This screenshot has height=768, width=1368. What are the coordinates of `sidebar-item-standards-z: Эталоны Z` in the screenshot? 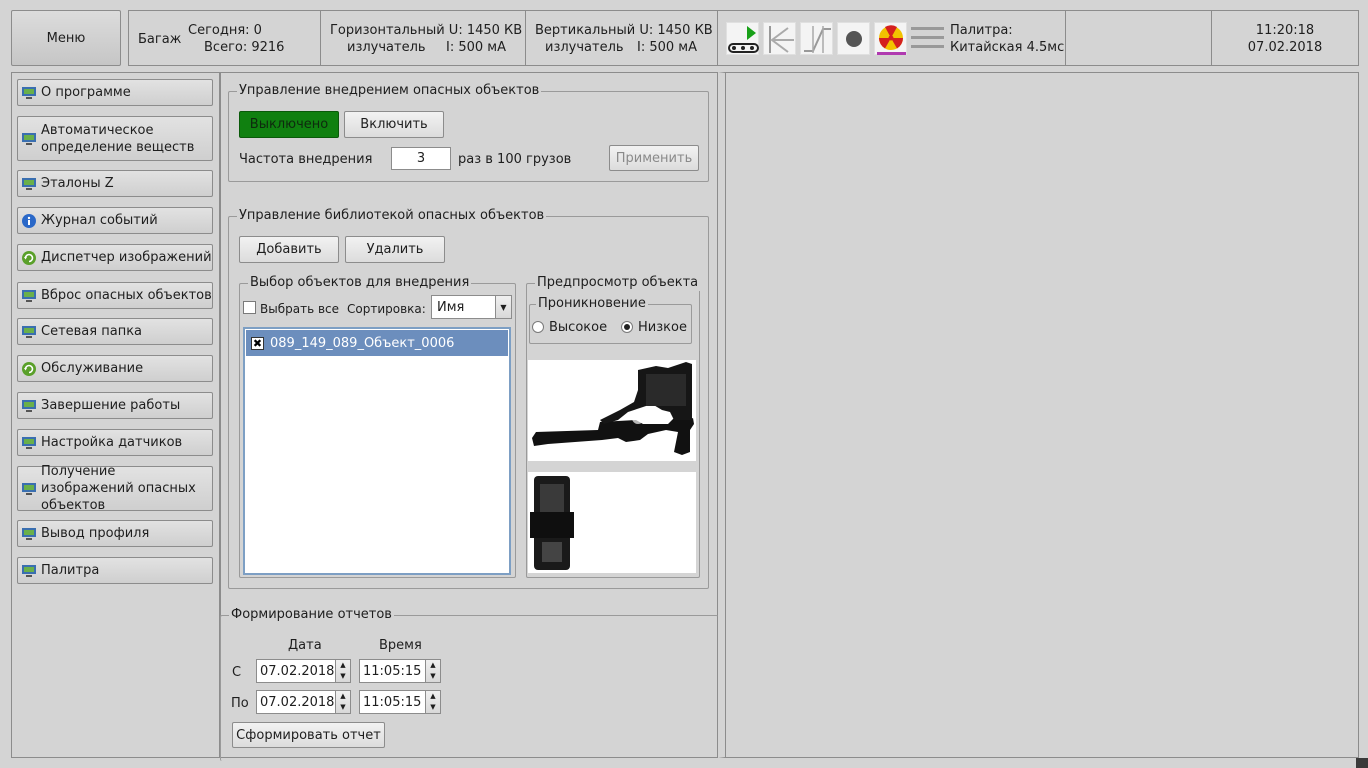 It's located at (115, 183).